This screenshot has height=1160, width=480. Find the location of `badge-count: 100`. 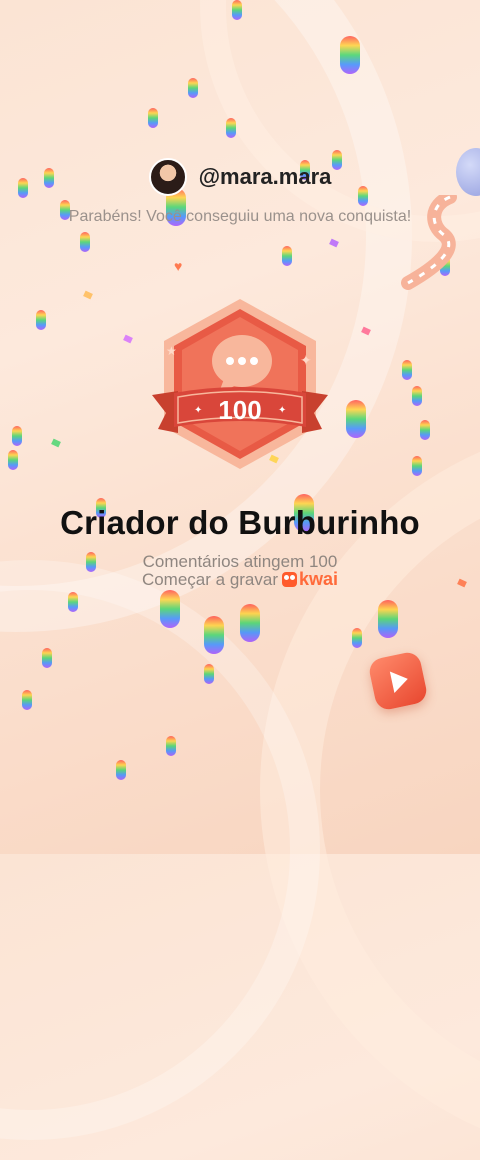

badge-count: 100 is located at coordinates (239, 410).